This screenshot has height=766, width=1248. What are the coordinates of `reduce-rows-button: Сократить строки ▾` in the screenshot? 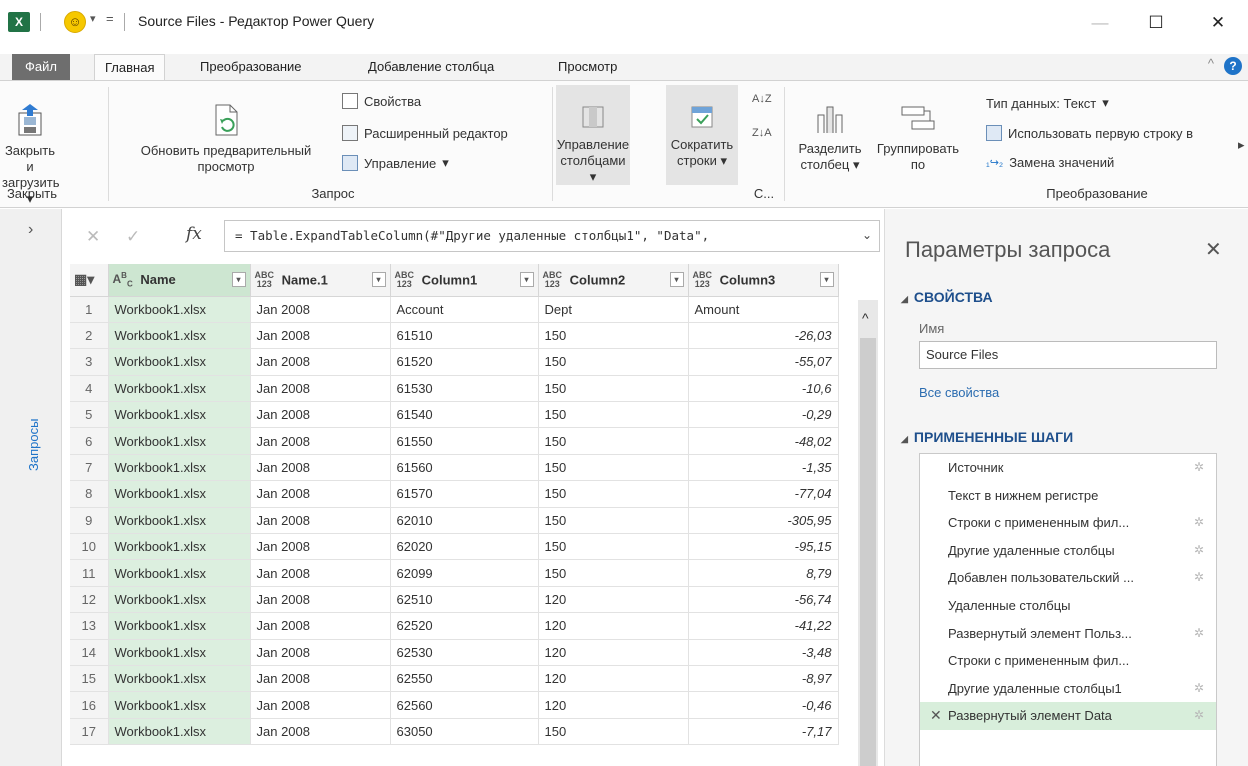 It's located at (702, 137).